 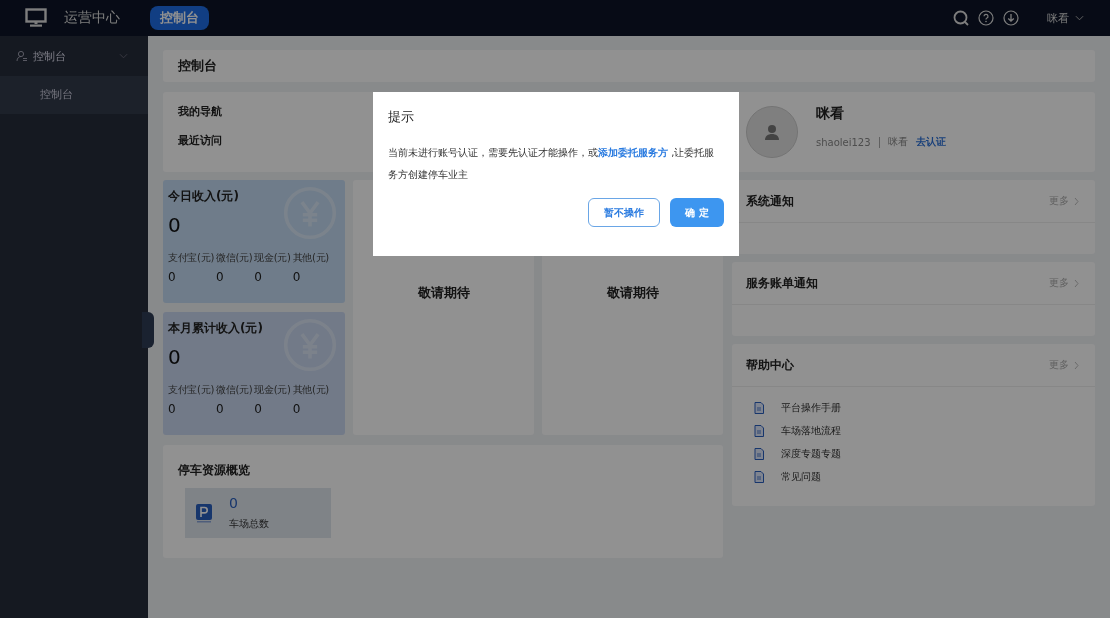 What do you see at coordinates (216, 328) in the screenshot?
I see `income-title: 本月累计收入(元)` at bounding box center [216, 328].